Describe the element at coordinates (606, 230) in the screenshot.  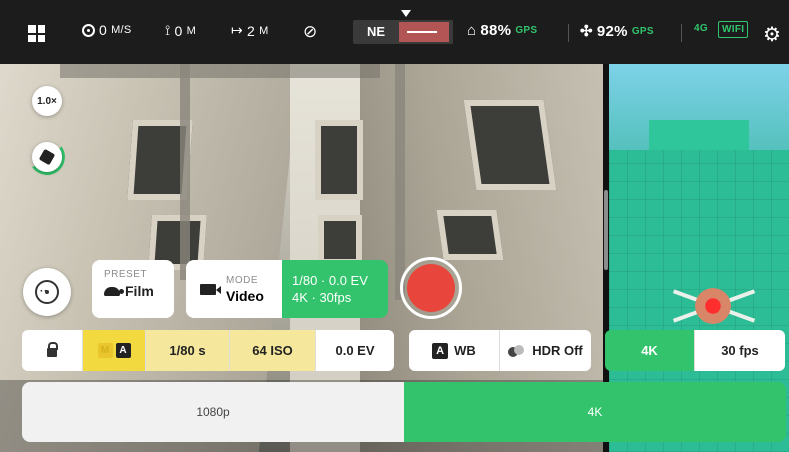
I see `view-divider-handle` at that location.